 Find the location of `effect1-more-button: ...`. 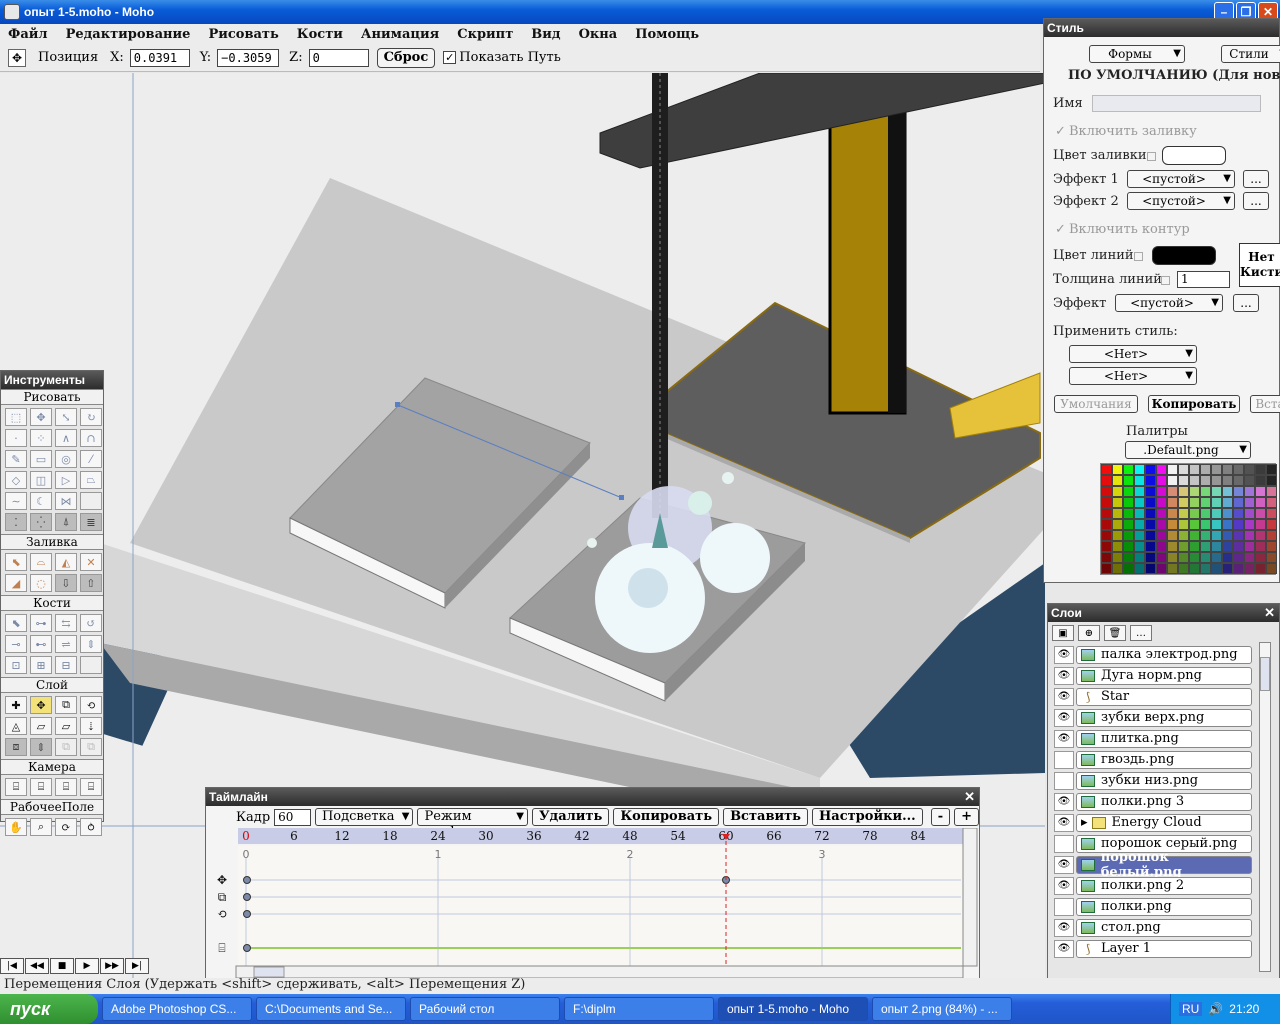

effect1-more-button: ... is located at coordinates (1256, 179).